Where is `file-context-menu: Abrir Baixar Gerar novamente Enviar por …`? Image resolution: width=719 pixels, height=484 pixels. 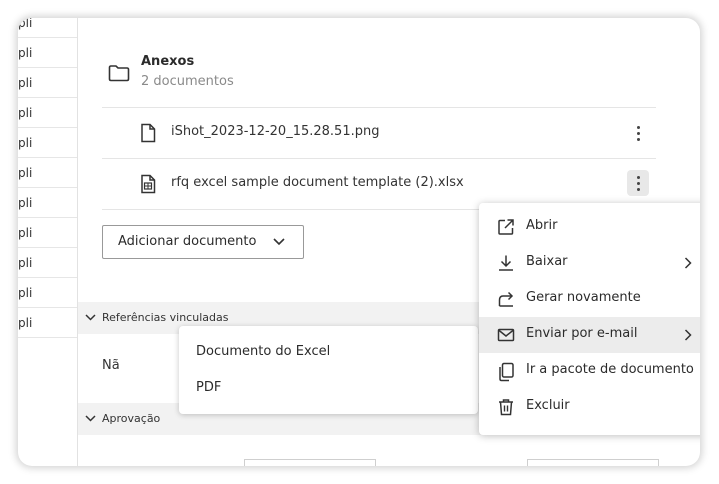
file-context-menu: Abrir Baixar Gerar novamente Enviar por … is located at coordinates (589, 319).